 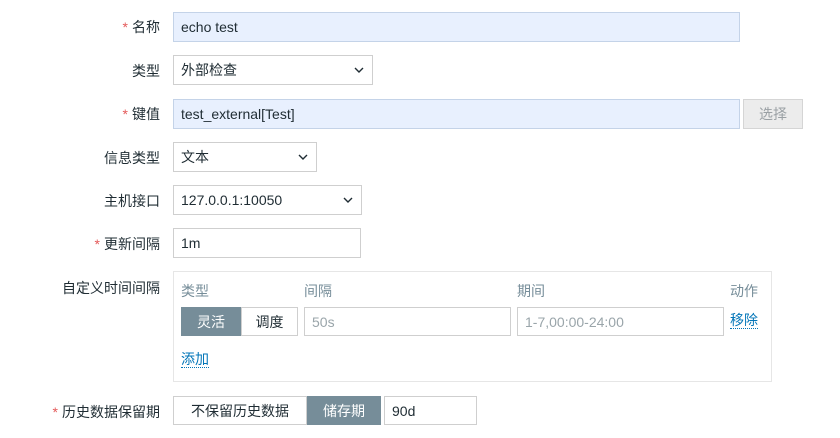 I want to click on select-key-button: 选择, so click(x=773, y=114).